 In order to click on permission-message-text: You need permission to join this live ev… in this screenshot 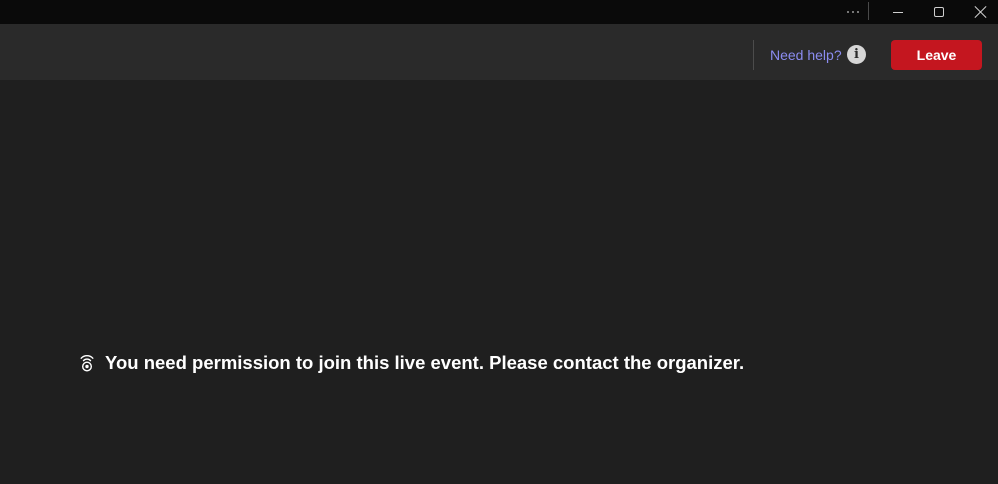, I will do `click(425, 362)`.